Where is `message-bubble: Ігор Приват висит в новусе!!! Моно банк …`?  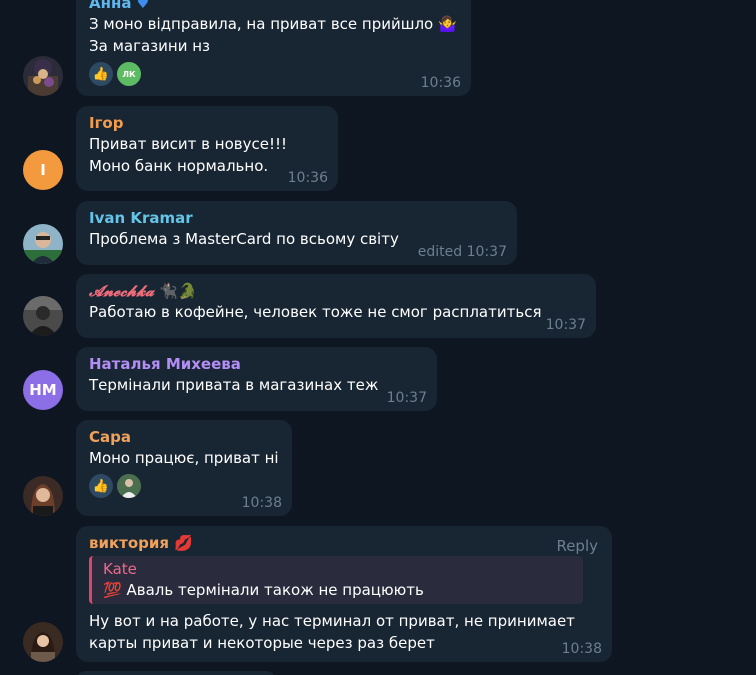 message-bubble: Ігор Приват висит в новусе!!! Моно банк … is located at coordinates (207, 148).